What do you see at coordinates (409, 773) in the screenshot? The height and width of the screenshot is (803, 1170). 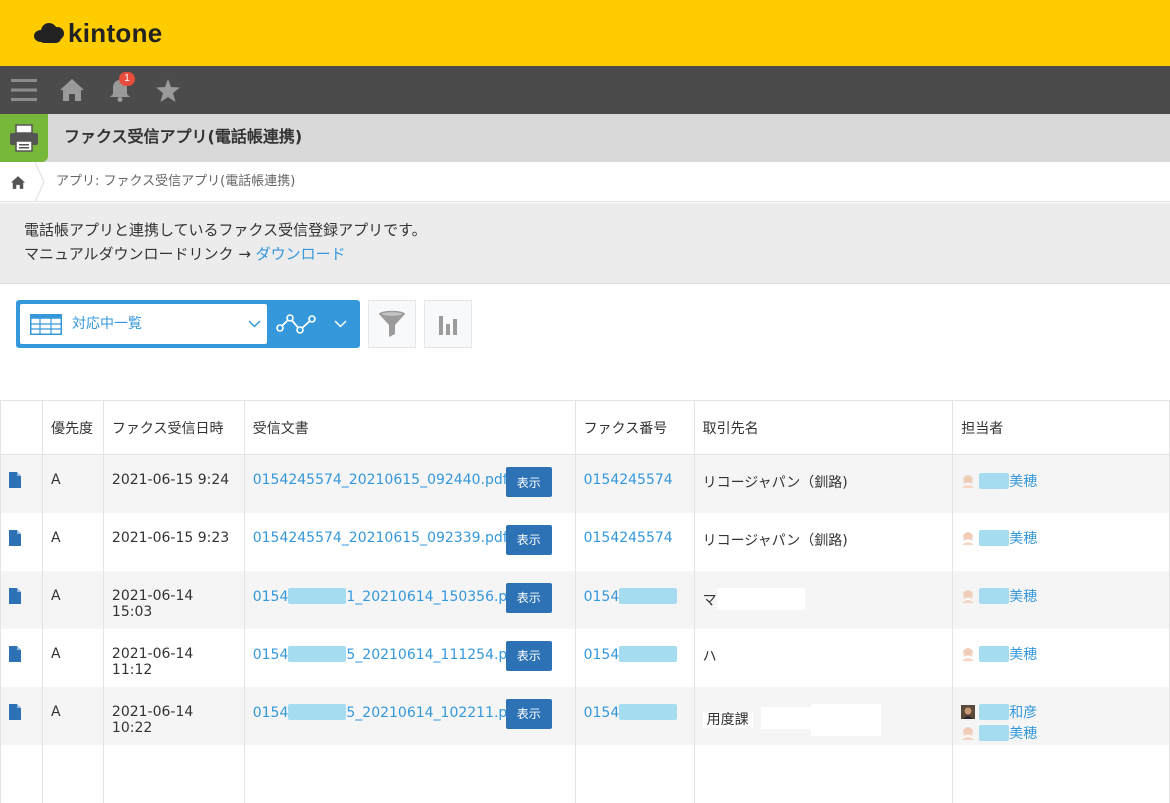 I see `doc-cell` at bounding box center [409, 773].